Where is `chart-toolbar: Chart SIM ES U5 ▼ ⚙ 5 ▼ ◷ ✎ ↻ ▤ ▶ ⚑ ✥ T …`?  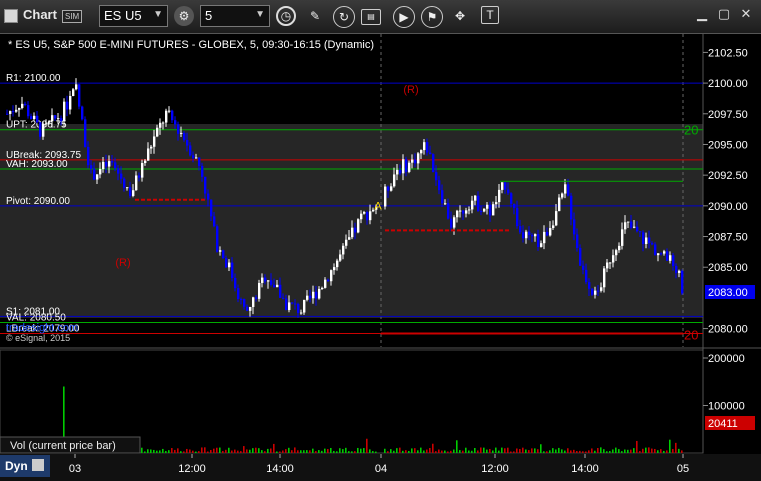 chart-toolbar: Chart SIM ES U5 ▼ ⚙ 5 ▼ ◷ ✎ ↻ ▤ ▶ ⚑ ✥ T … is located at coordinates (380, 17).